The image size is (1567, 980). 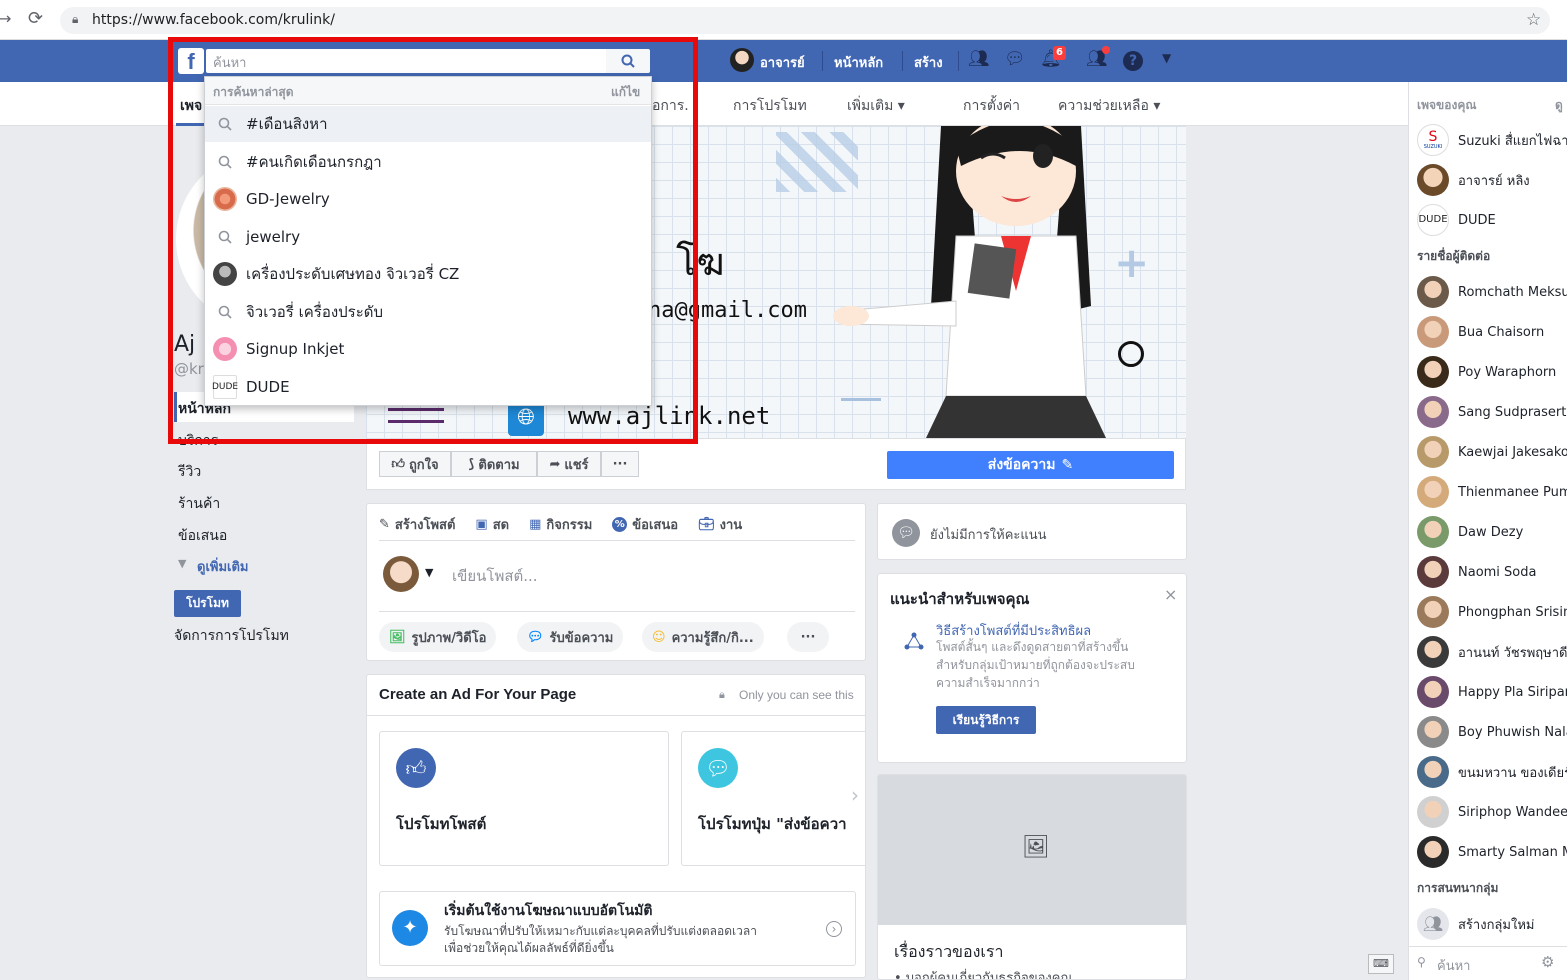 What do you see at coordinates (1492, 772) in the screenshot?
I see `contact-item: ขนมหวาน ของเดียร์` at bounding box center [1492, 772].